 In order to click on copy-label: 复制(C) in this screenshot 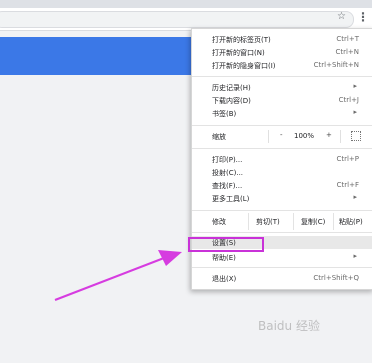, I will do `click(313, 222)`.